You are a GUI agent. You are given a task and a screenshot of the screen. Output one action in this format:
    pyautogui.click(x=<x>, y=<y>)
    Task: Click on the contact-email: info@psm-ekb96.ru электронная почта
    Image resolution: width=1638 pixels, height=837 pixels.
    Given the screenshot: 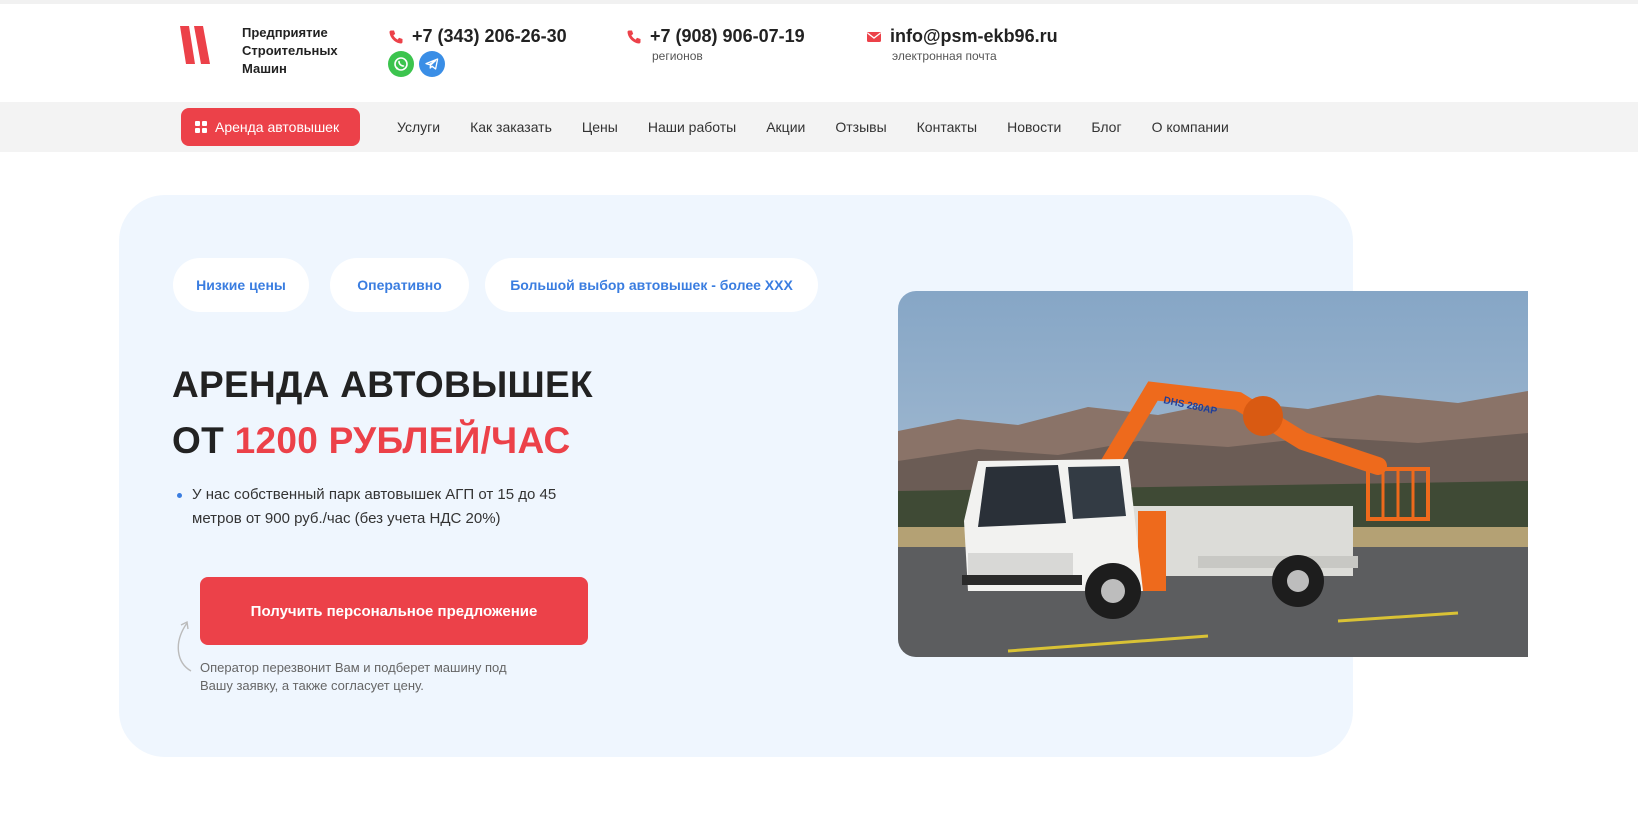 What is the action you would take?
    pyautogui.click(x=962, y=44)
    